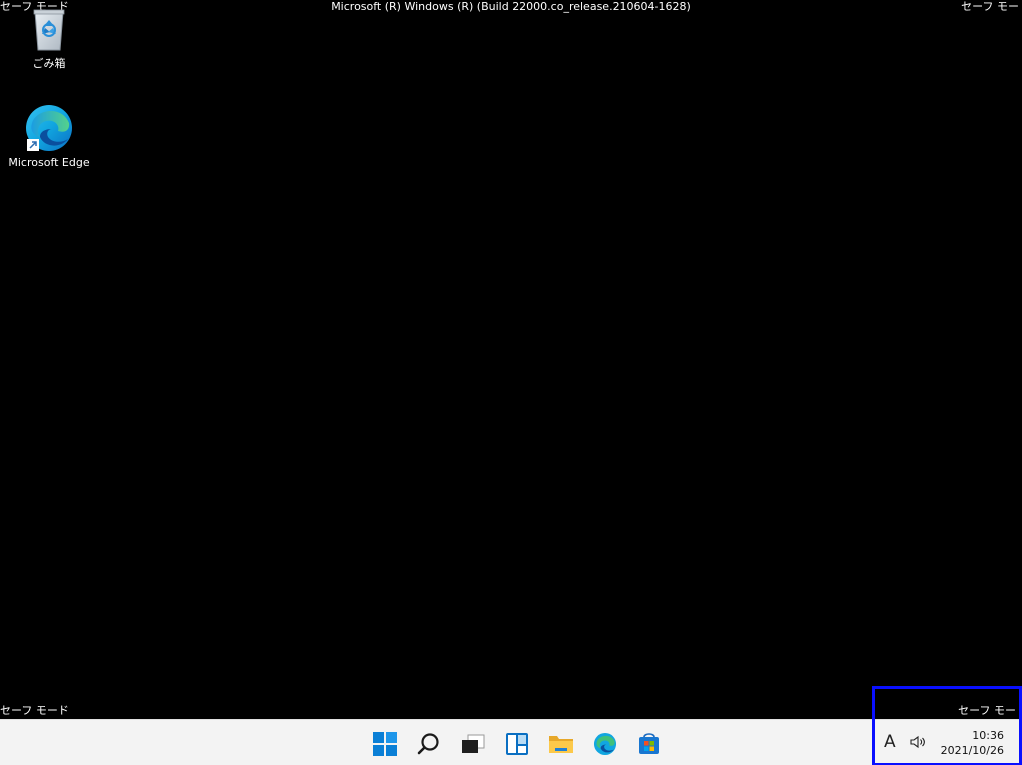 The width and height of the screenshot is (1022, 765). What do you see at coordinates (49, 30) in the screenshot?
I see `recycle-bin-icon` at bounding box center [49, 30].